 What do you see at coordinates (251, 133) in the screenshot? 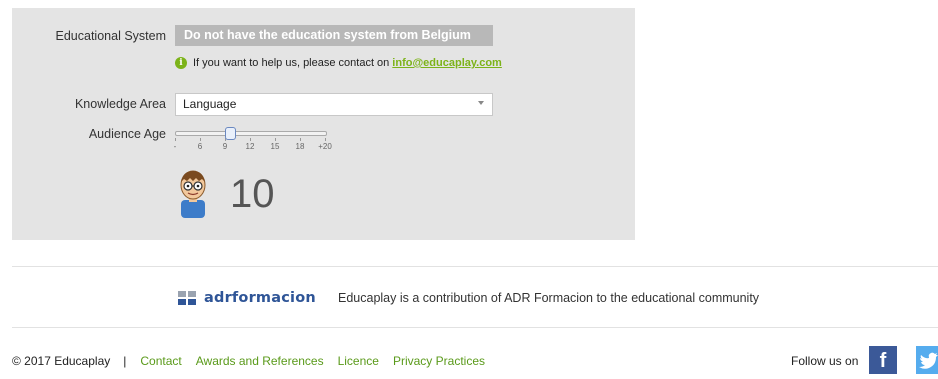
I see `slider-track` at bounding box center [251, 133].